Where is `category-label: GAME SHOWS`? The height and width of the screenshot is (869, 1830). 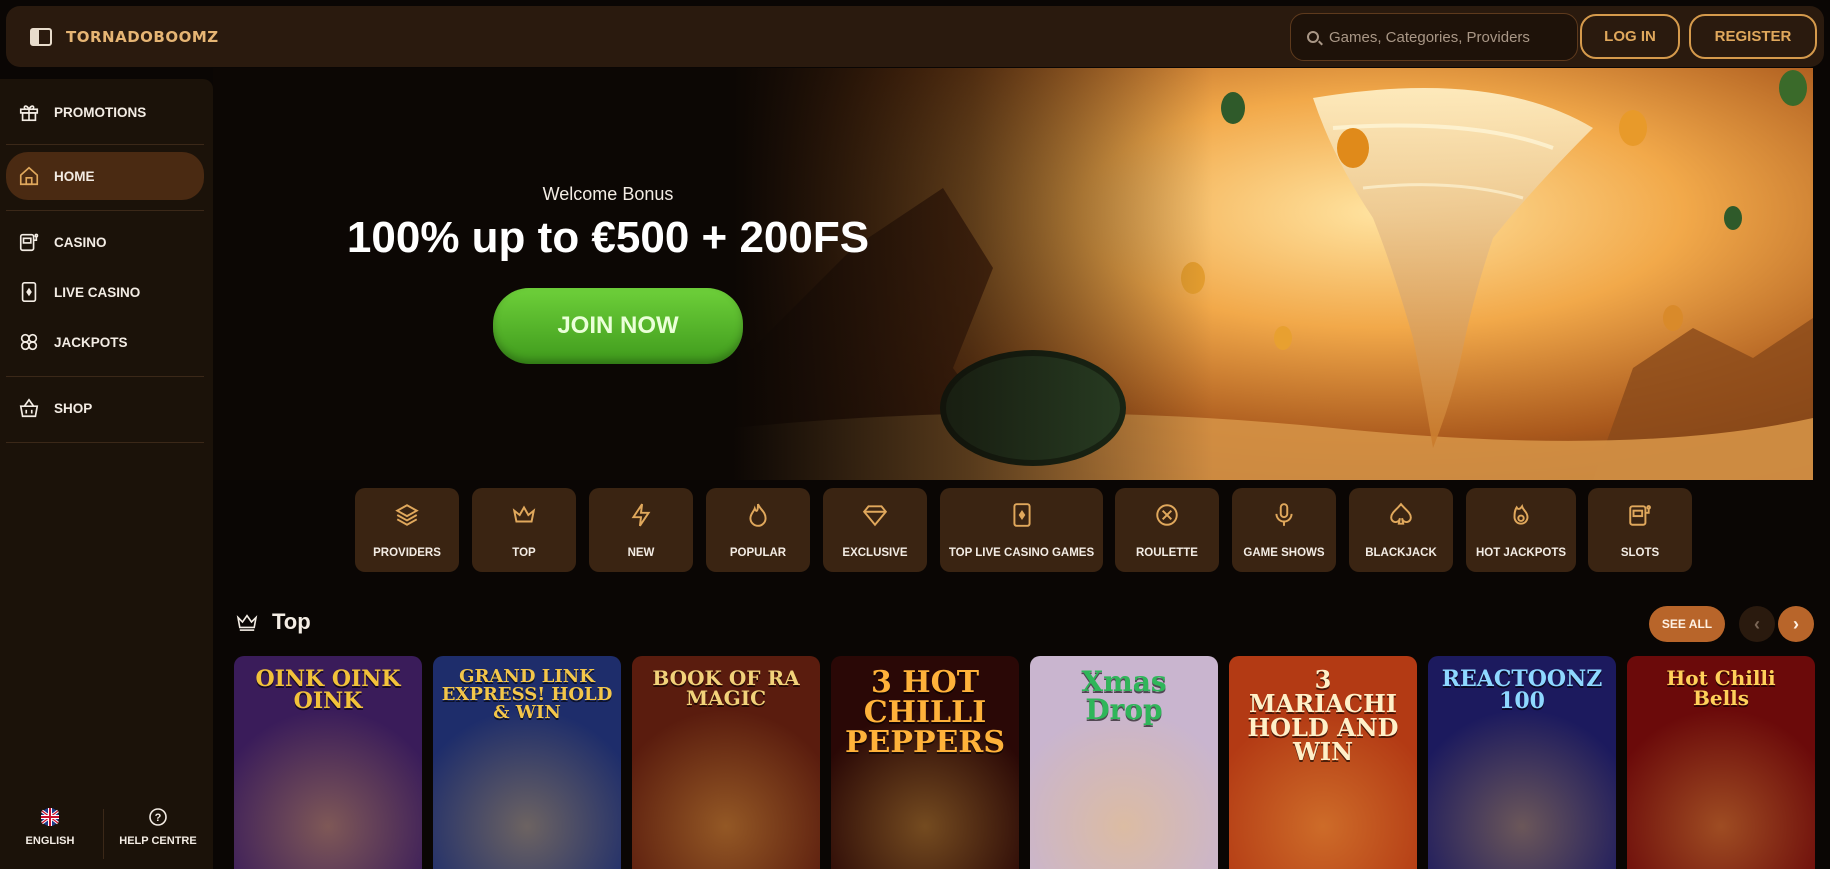 category-label: GAME SHOWS is located at coordinates (1284, 553).